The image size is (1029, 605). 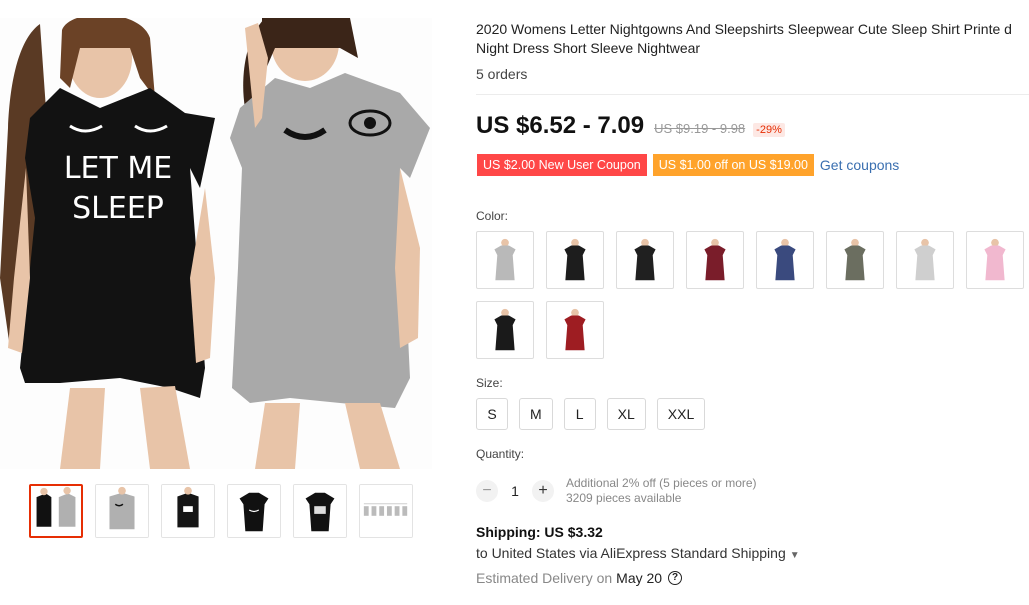 What do you see at coordinates (221, 511) in the screenshot?
I see `thumbnail-strip` at bounding box center [221, 511].